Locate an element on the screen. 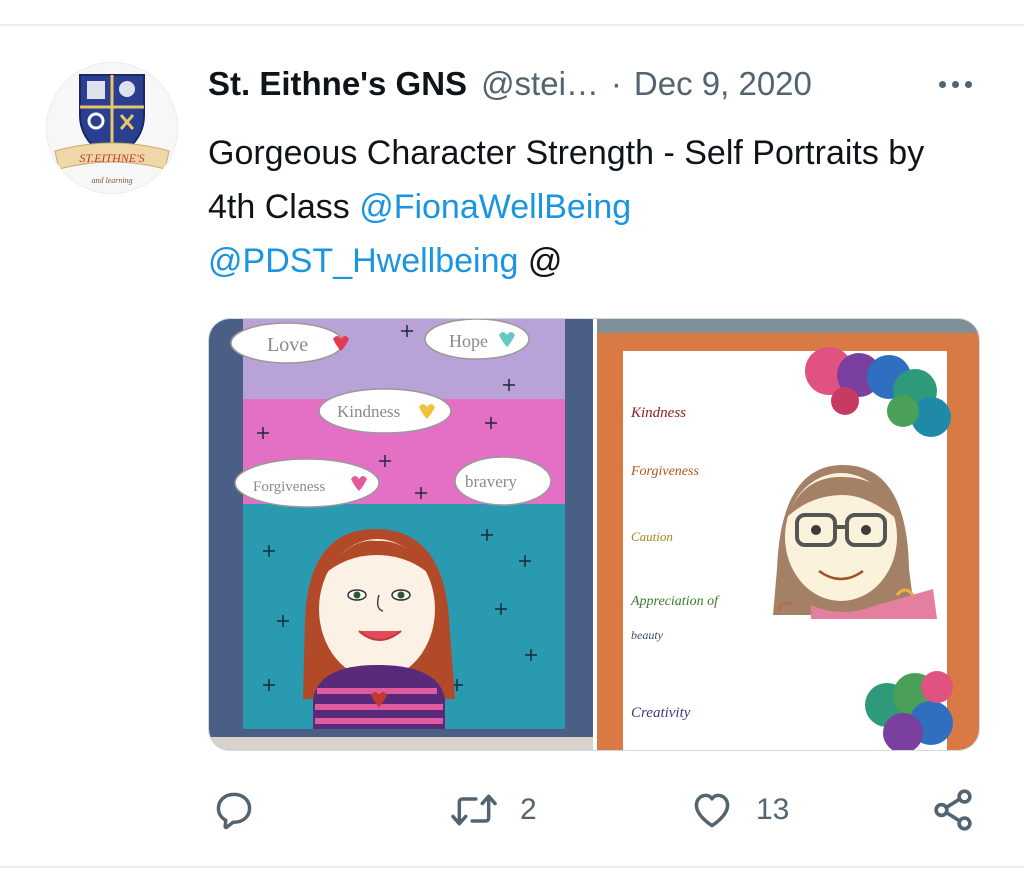  mention-link: @FionaWellBeing is located at coordinates (495, 207).